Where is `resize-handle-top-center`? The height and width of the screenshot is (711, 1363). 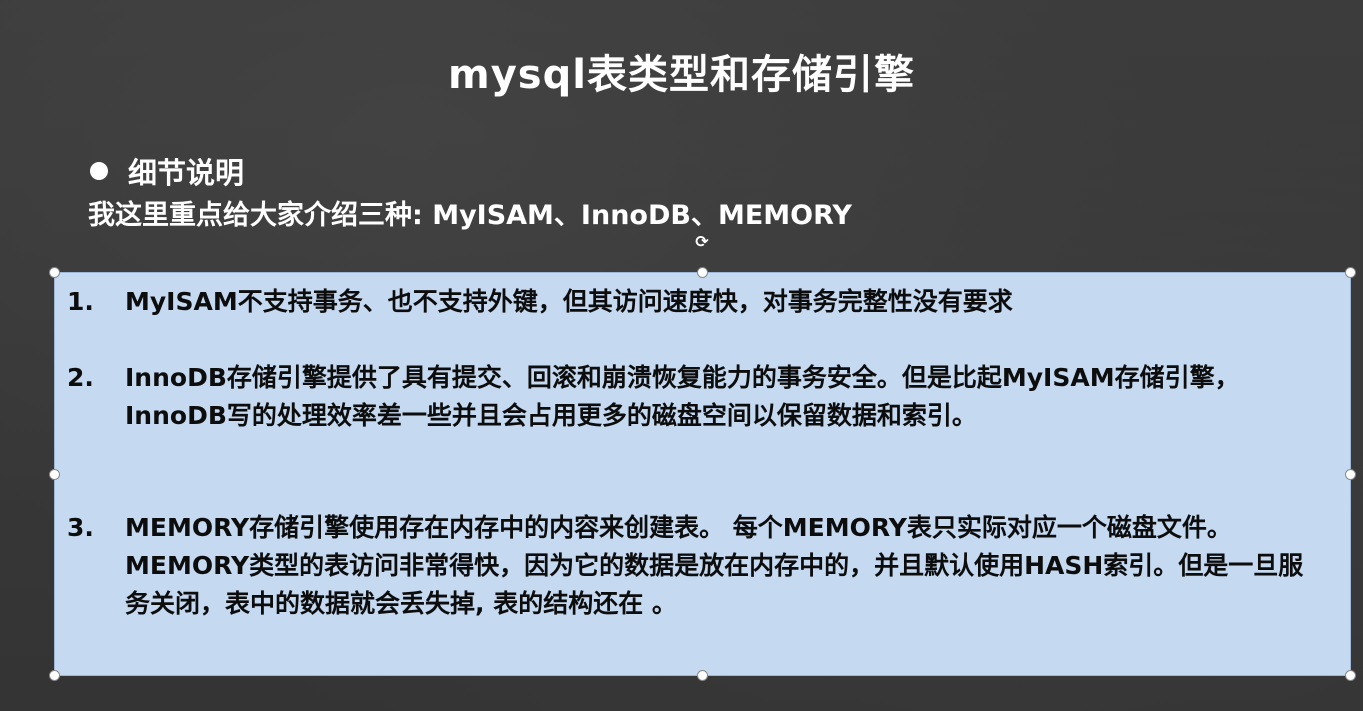 resize-handle-top-center is located at coordinates (702, 272).